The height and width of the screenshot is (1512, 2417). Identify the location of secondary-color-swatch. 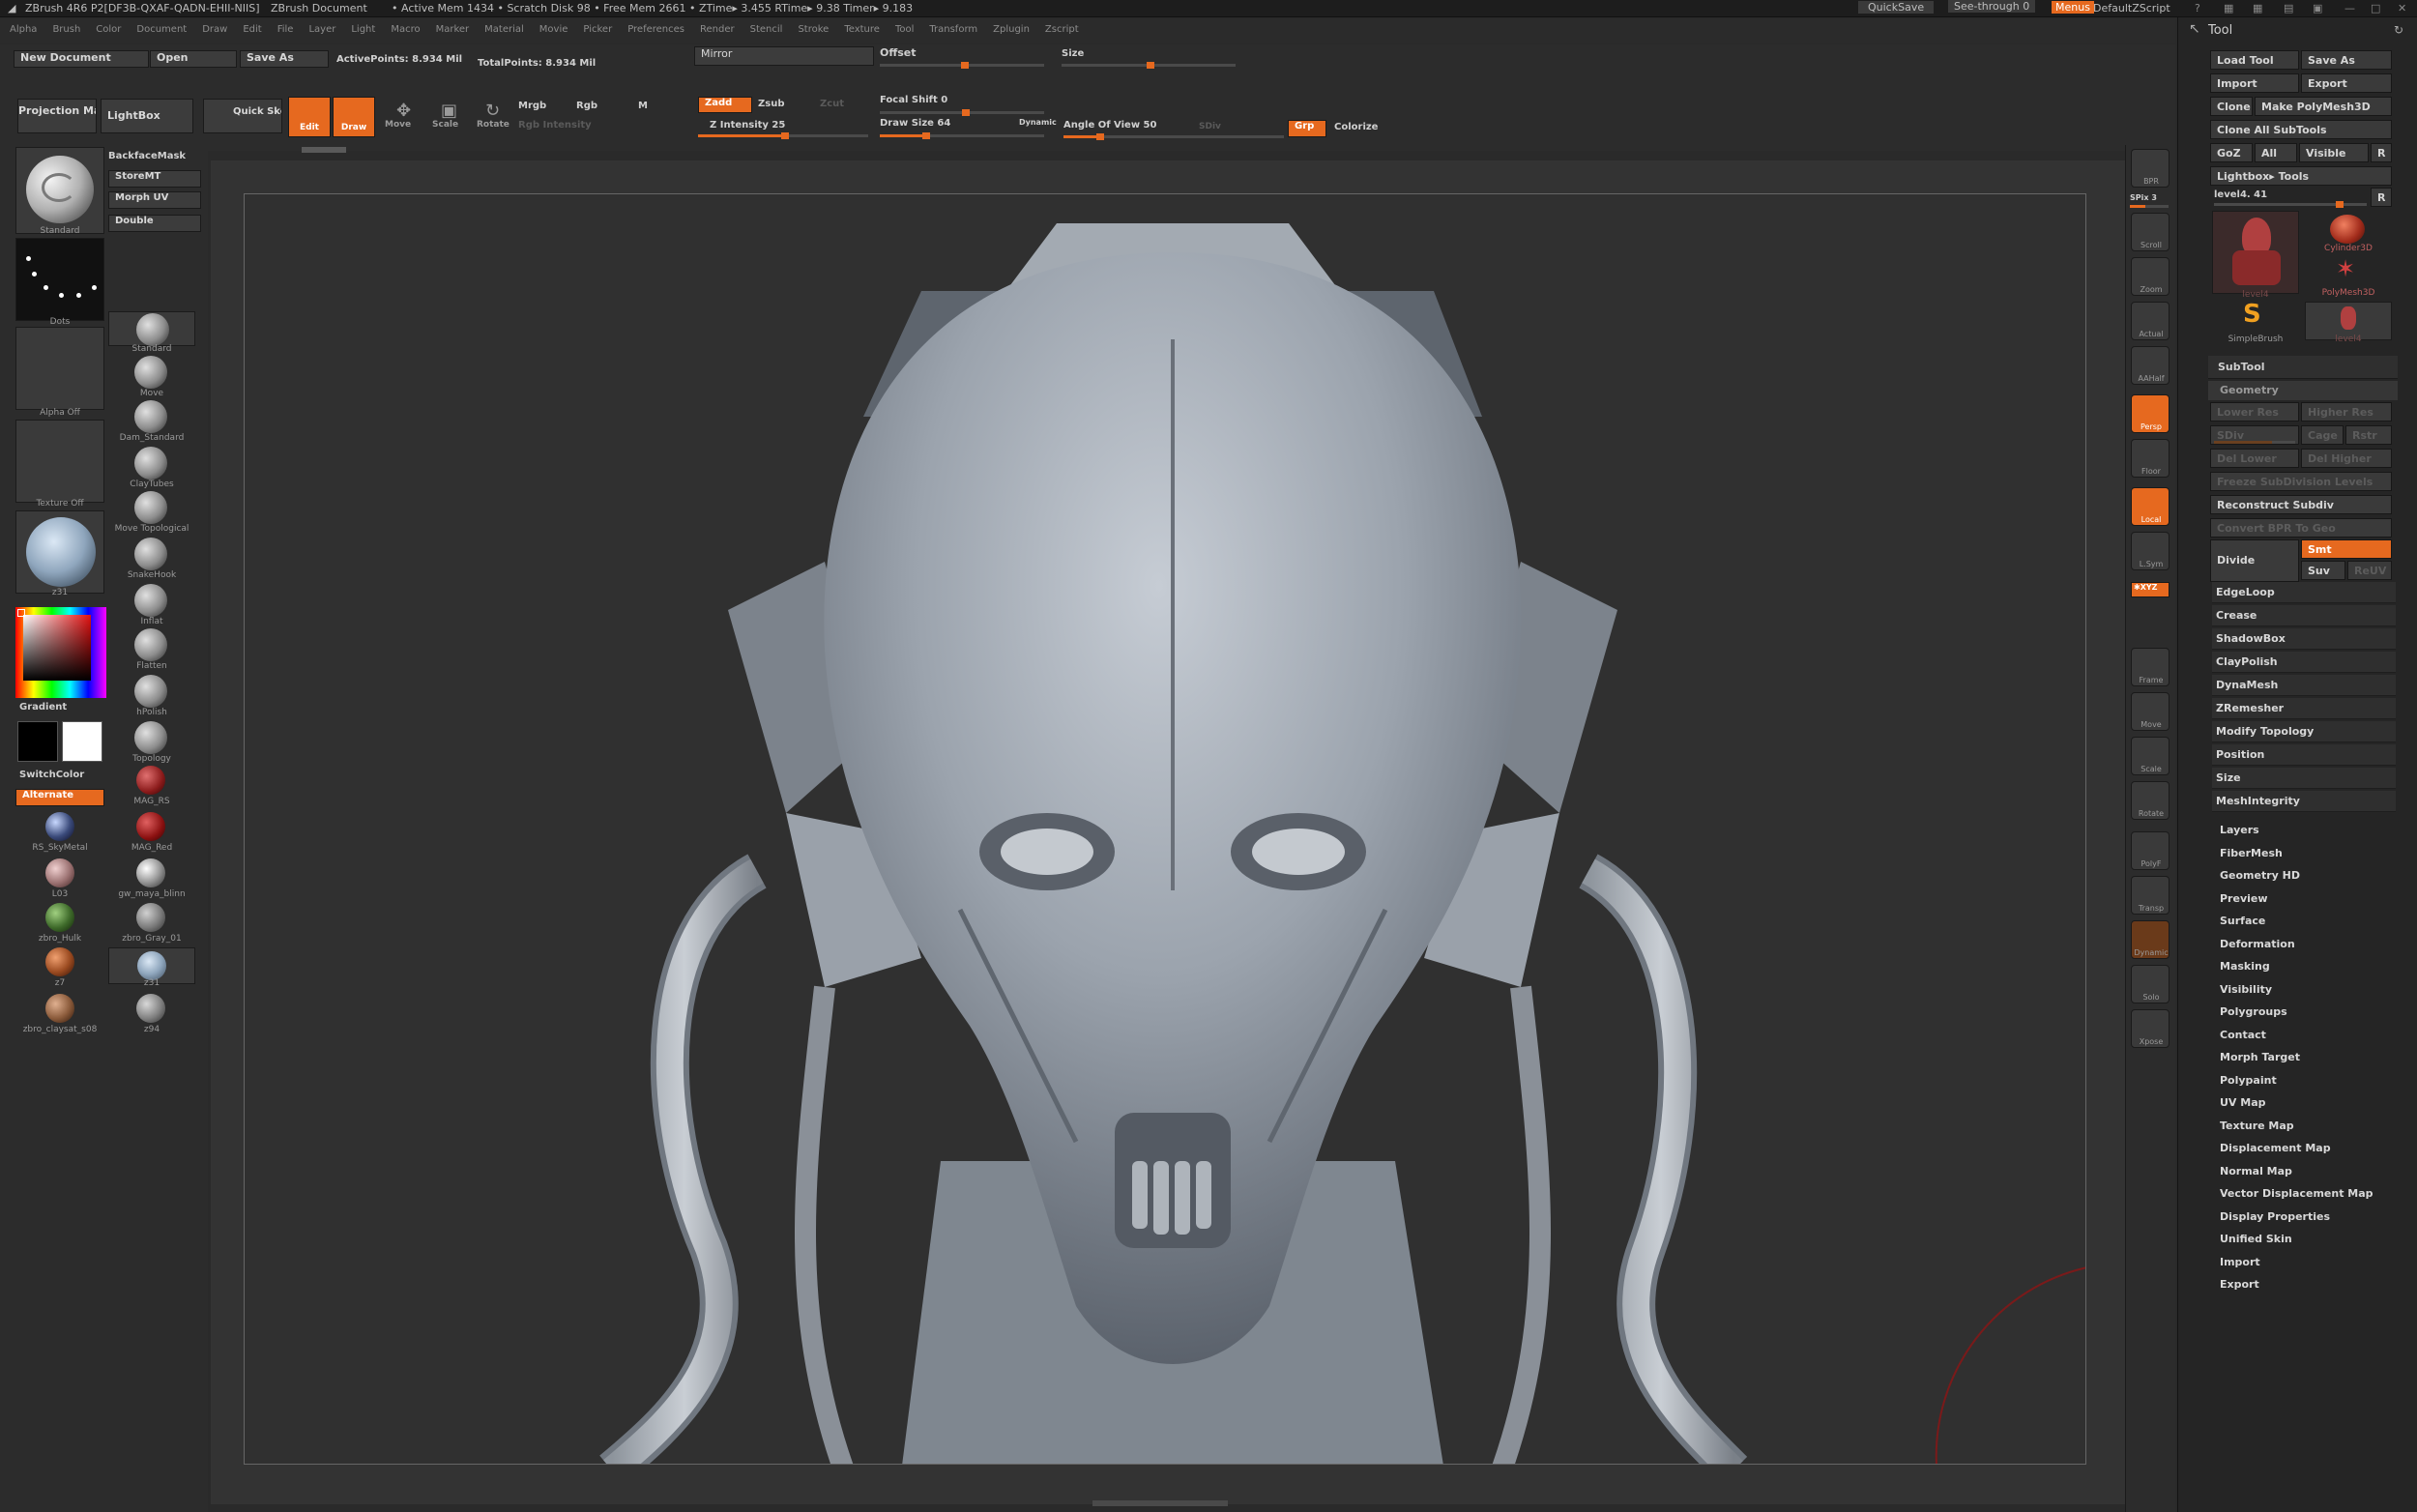
(82, 741).